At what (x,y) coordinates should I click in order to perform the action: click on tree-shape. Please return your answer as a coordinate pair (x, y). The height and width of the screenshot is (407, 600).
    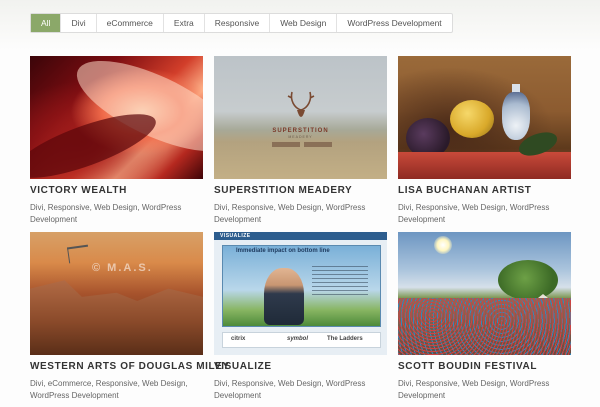
    Looking at the image, I should click on (528, 280).